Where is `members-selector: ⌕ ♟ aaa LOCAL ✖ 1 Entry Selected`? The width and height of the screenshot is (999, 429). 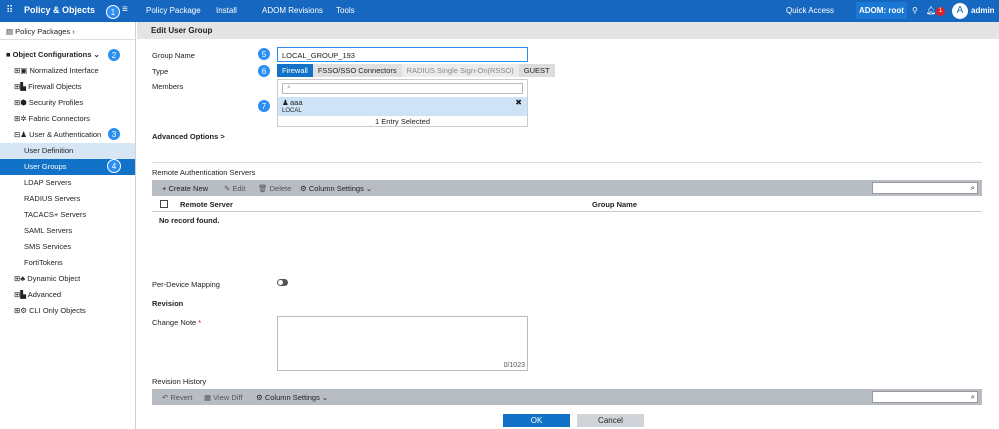 members-selector: ⌕ ♟ aaa LOCAL ✖ 1 Entry Selected is located at coordinates (402, 103).